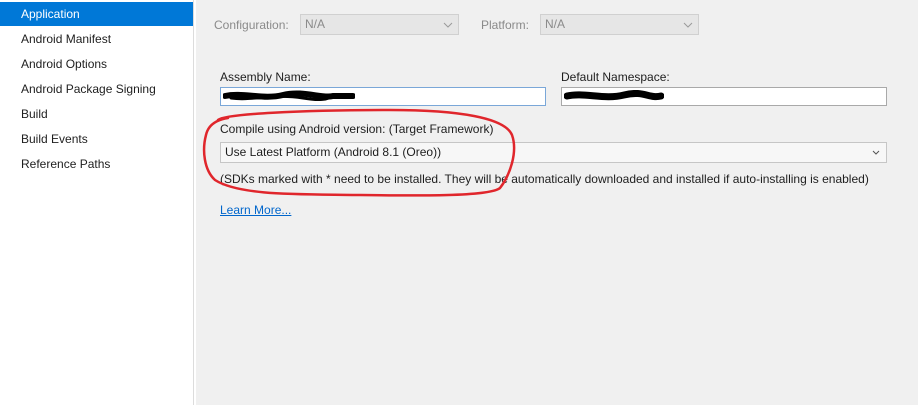  I want to click on platform-dropdown: N/A, so click(619, 24).